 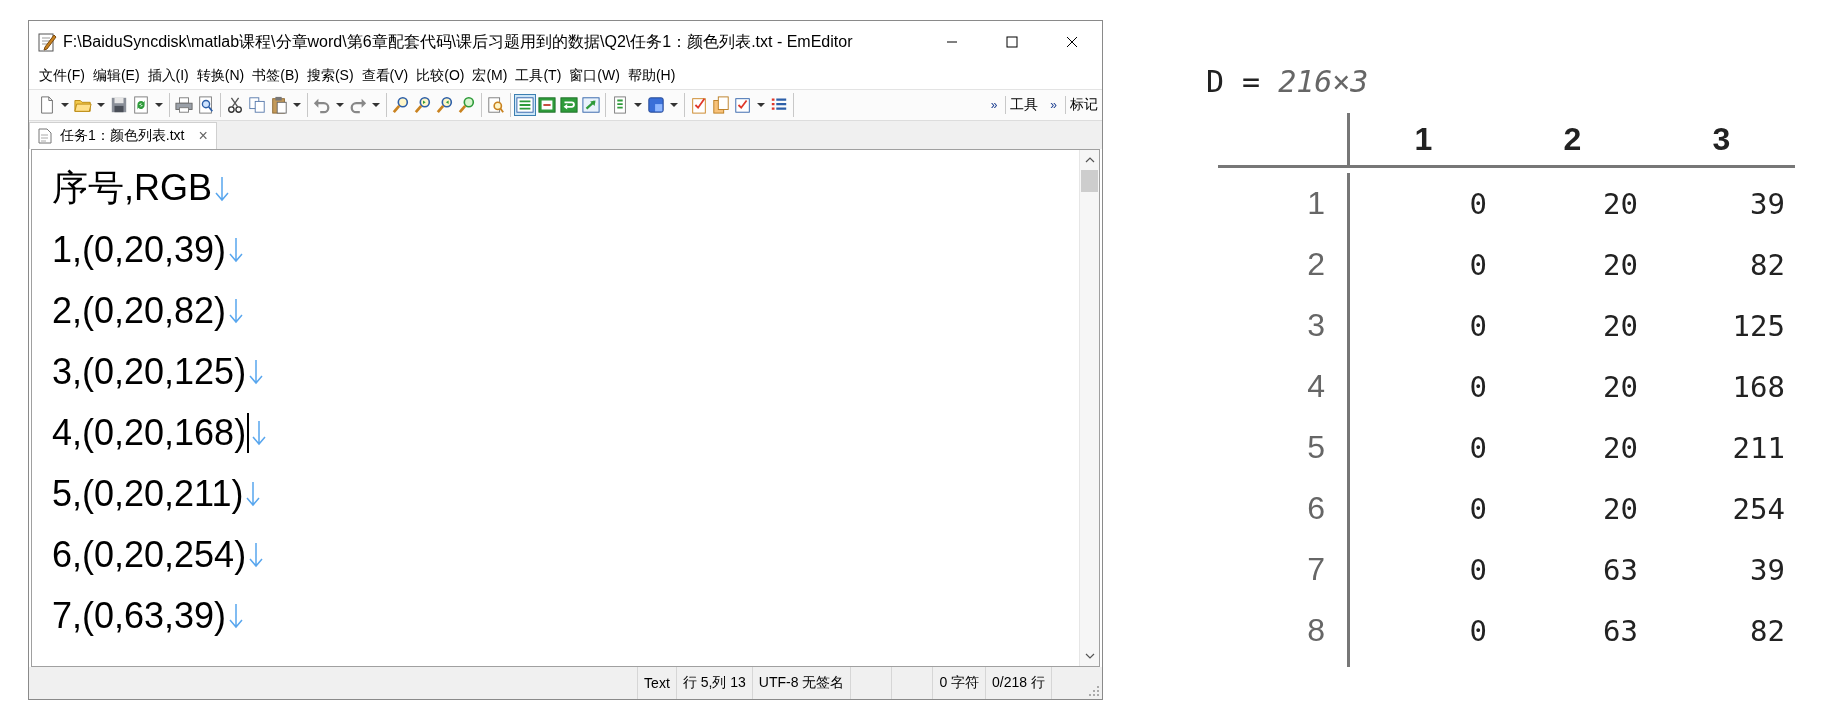 What do you see at coordinates (538, 76) in the screenshot?
I see `menu-item: 工具(T)` at bounding box center [538, 76].